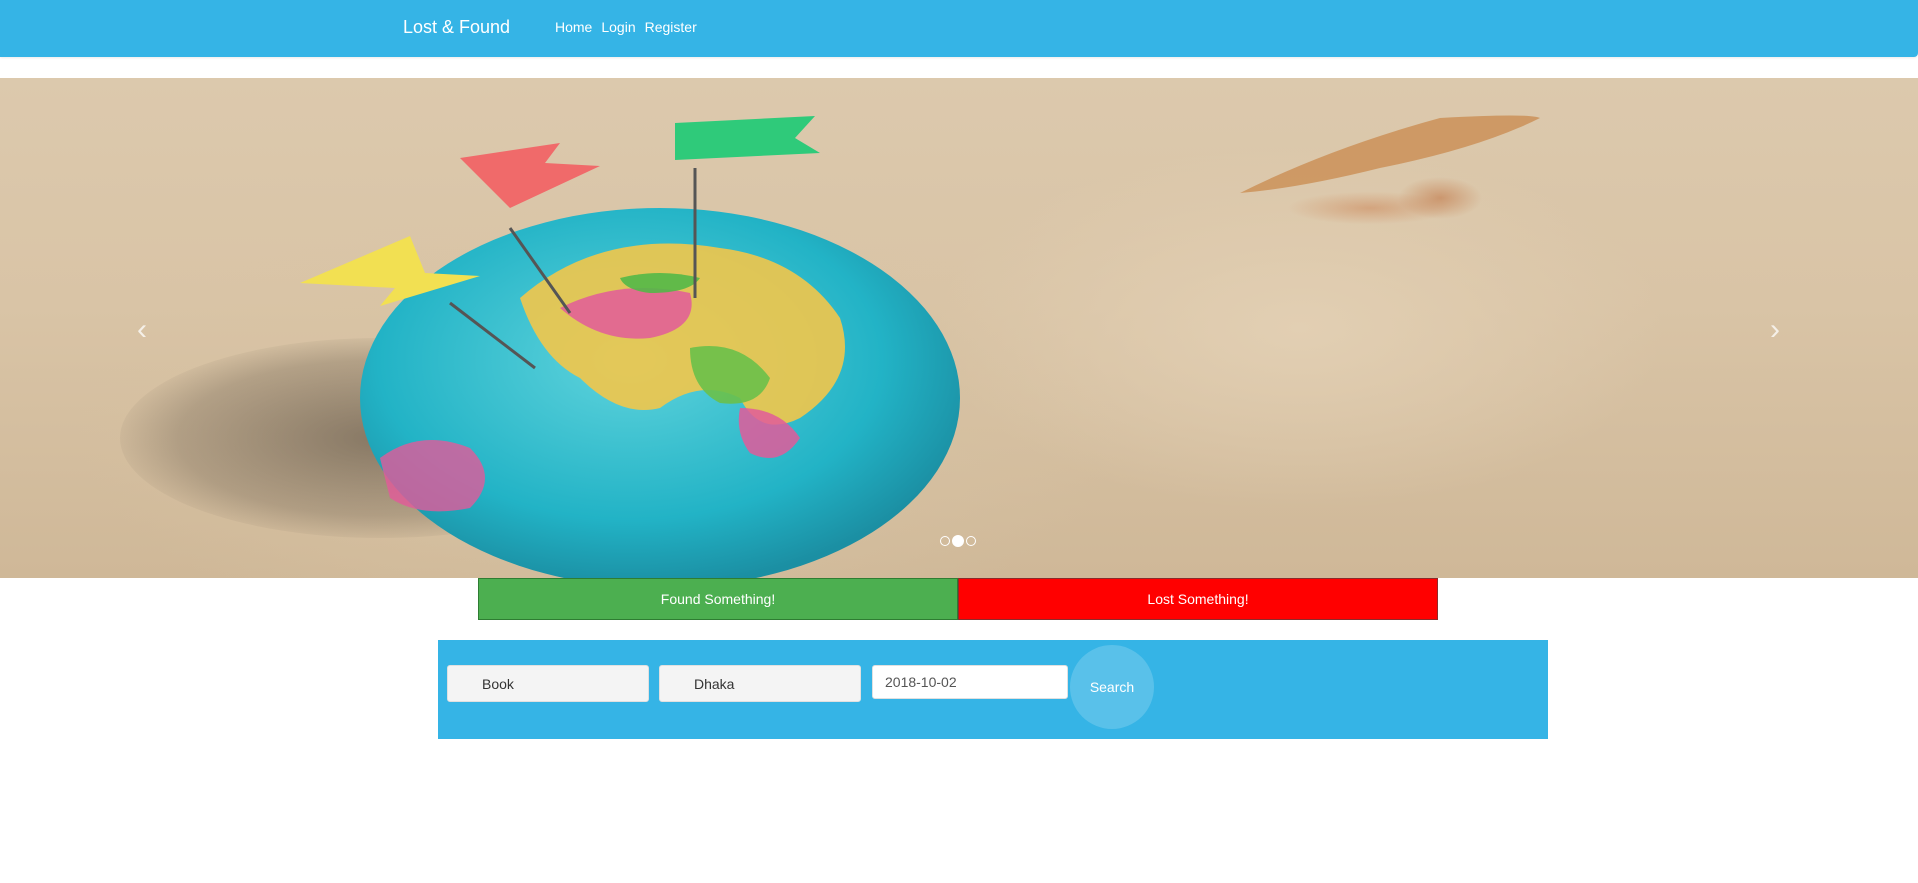 This screenshot has height=883, width=1918. Describe the element at coordinates (573, 27) in the screenshot. I see `nav-link-home: Home` at that location.